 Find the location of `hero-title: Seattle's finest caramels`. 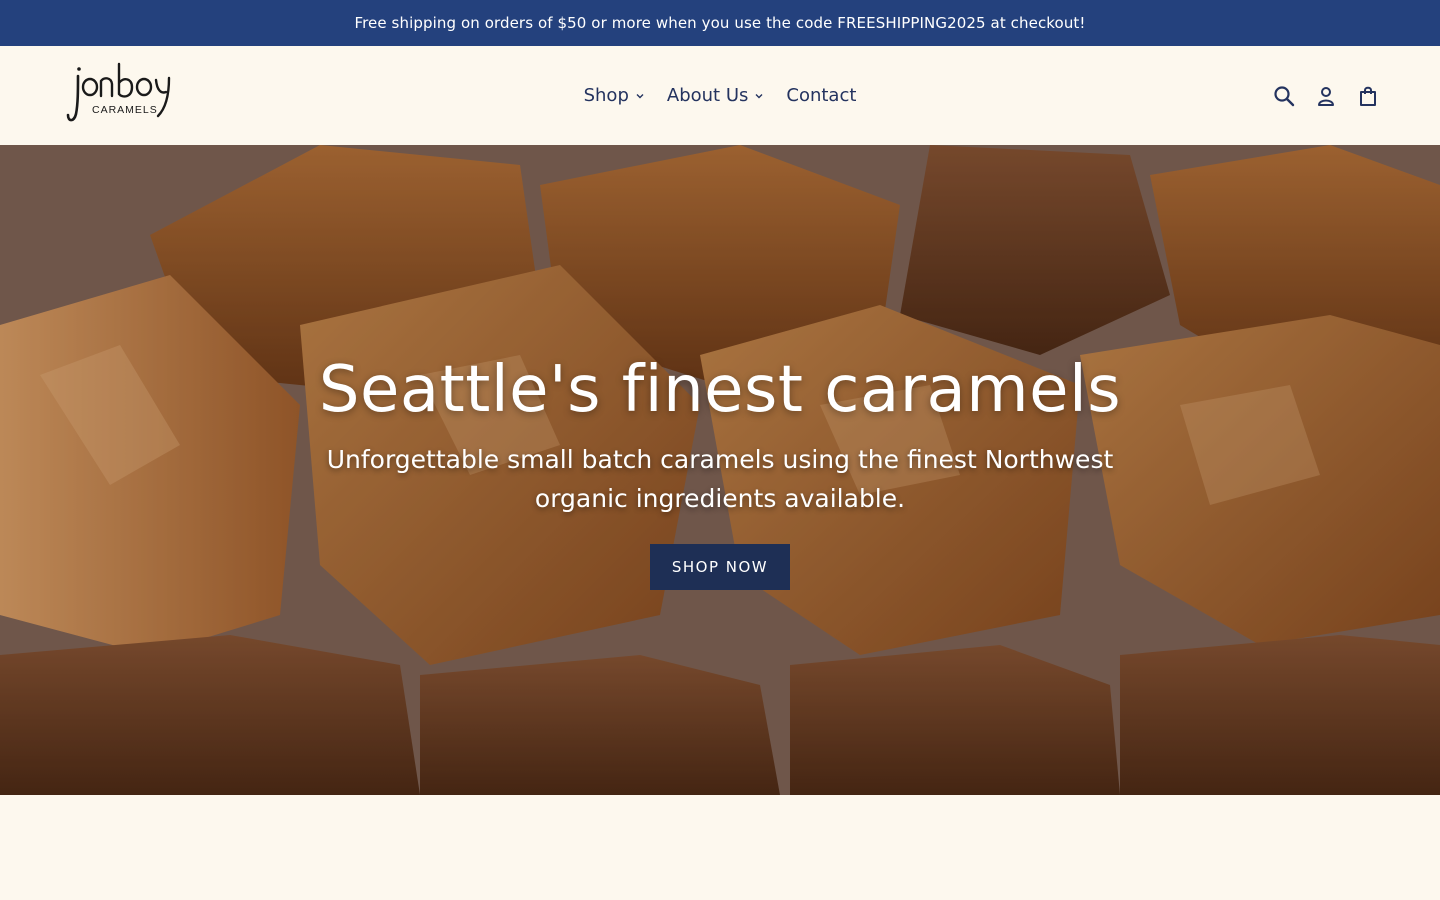

hero-title: Seattle's finest caramels is located at coordinates (720, 390).